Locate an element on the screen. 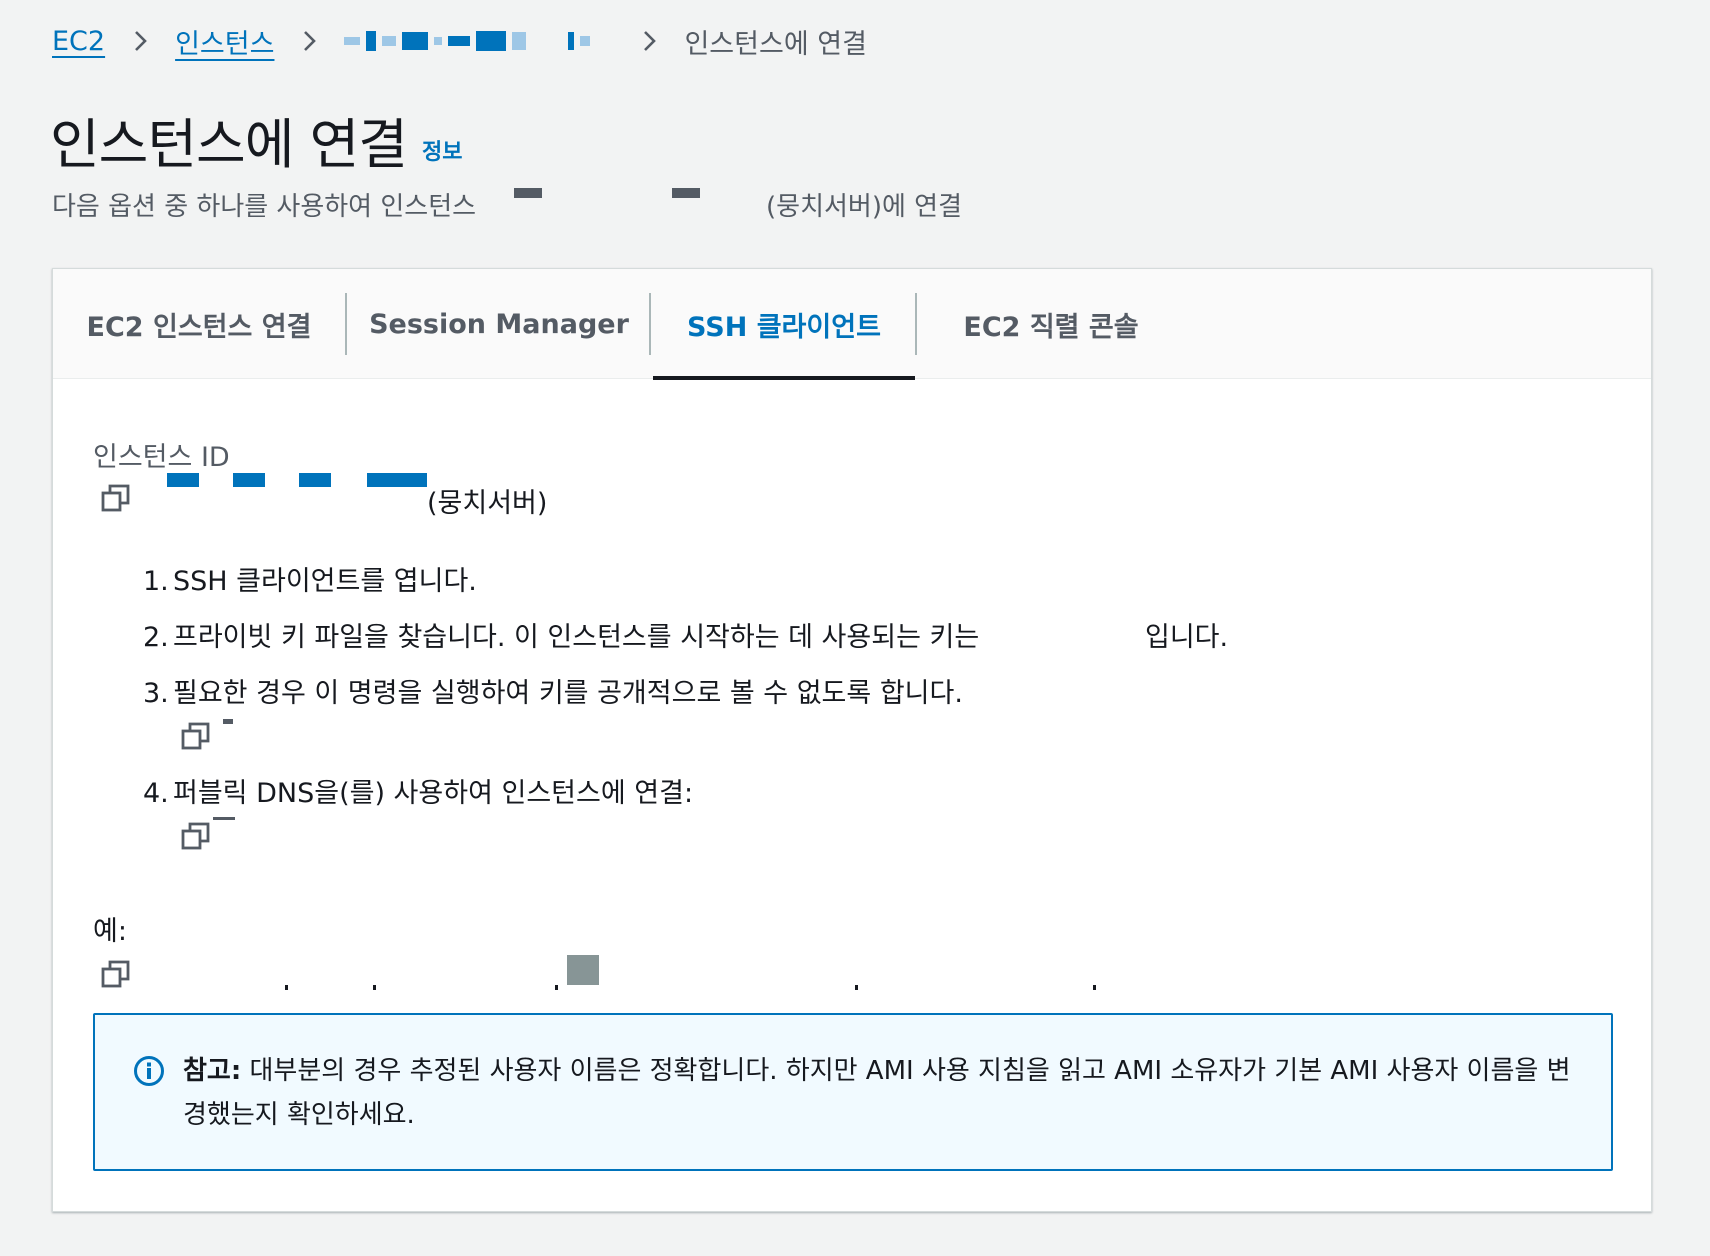  info-icon is located at coordinates (149, 1071).